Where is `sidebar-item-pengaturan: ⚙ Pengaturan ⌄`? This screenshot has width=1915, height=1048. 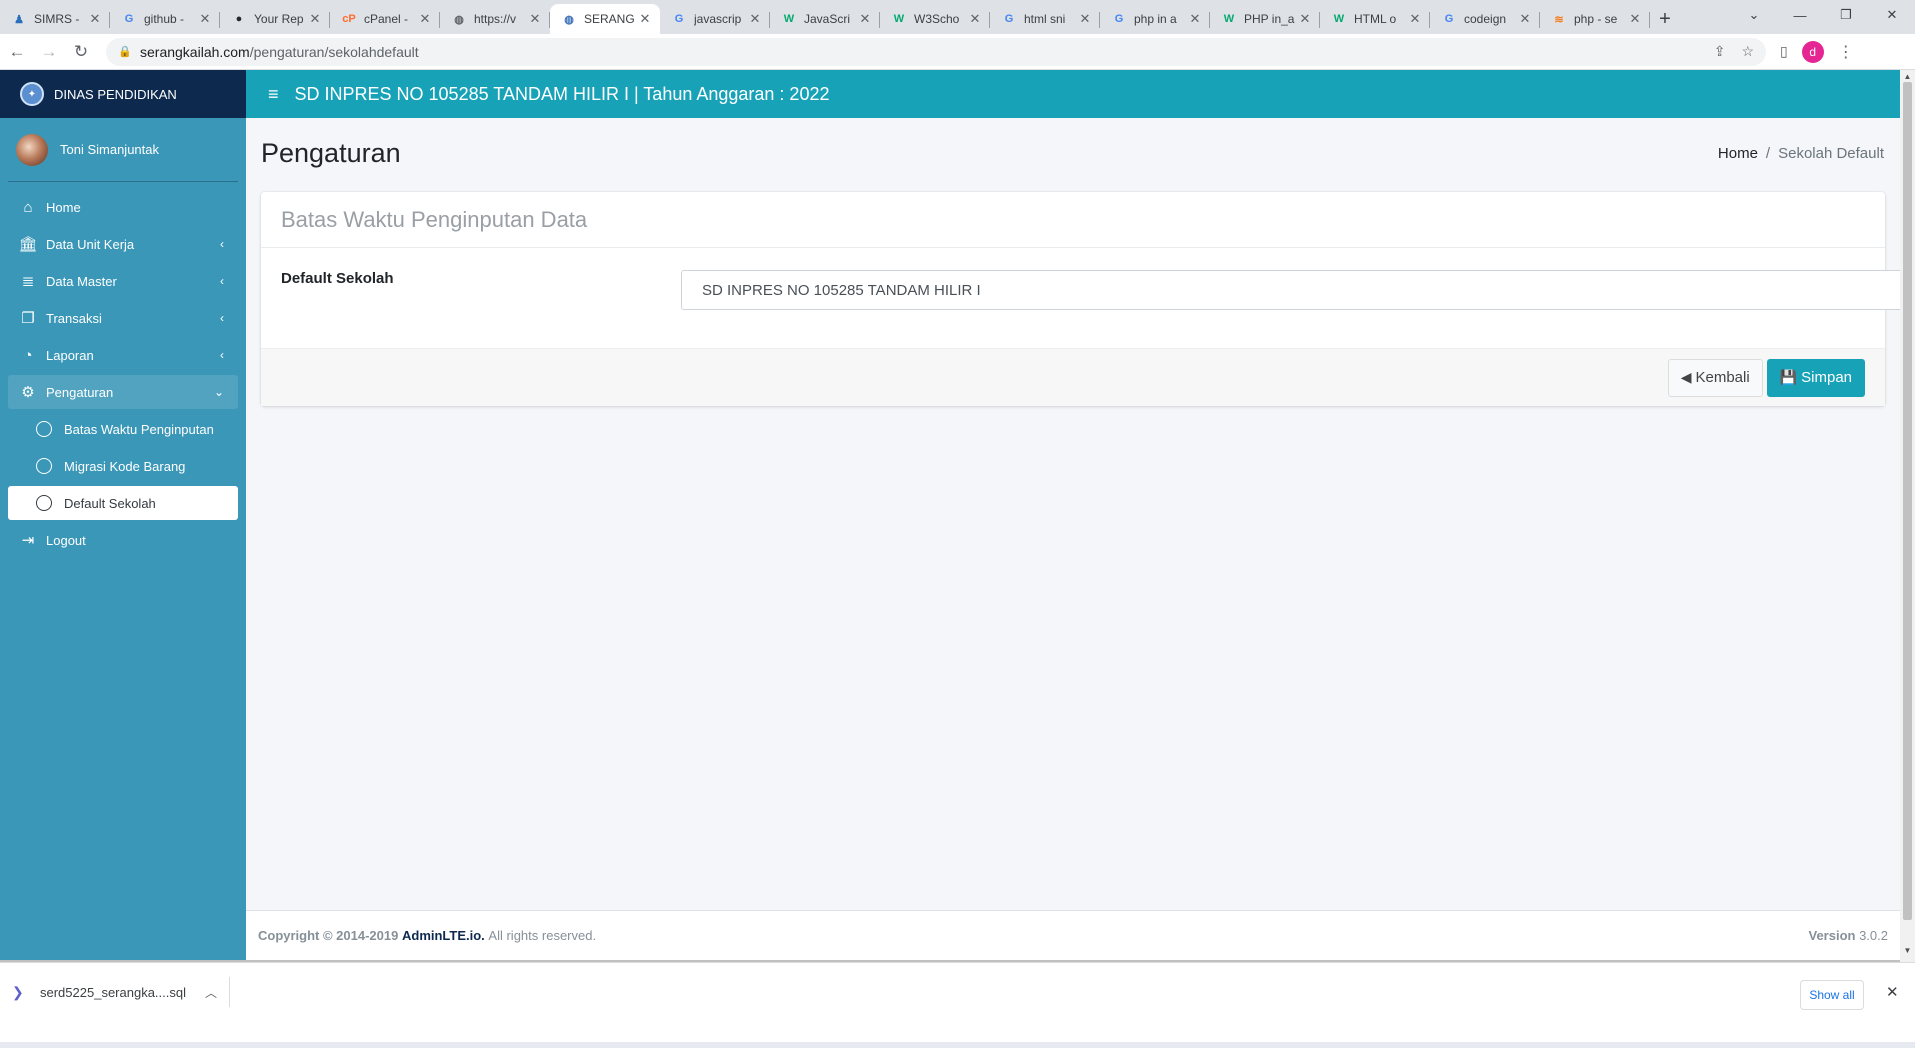 sidebar-item-pengaturan: ⚙ Pengaturan ⌄ is located at coordinates (123, 392).